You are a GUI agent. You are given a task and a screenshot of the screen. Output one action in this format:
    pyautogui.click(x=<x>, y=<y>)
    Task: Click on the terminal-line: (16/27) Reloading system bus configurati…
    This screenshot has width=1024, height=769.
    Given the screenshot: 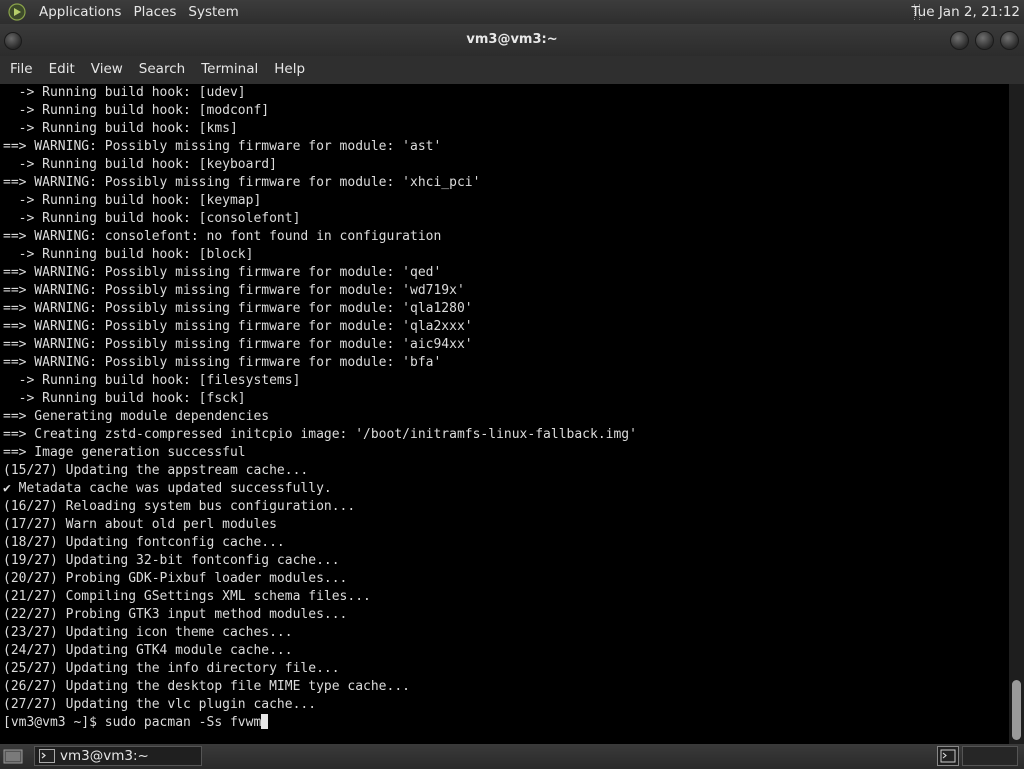 What is the action you would take?
    pyautogui.click(x=179, y=506)
    